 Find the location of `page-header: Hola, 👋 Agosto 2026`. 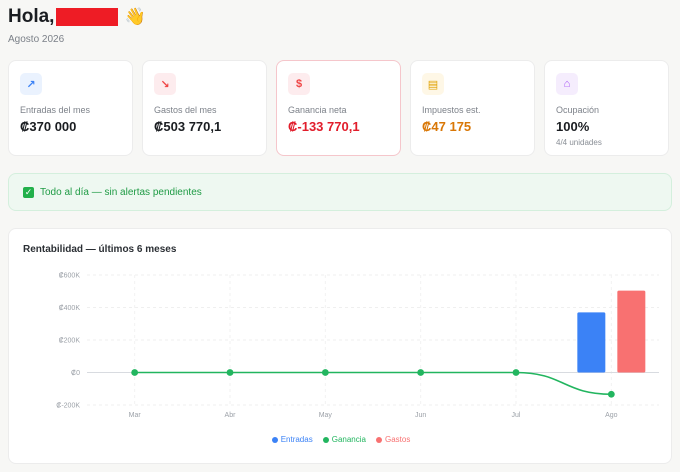

page-header: Hola, 👋 Agosto 2026 is located at coordinates (77, 25).